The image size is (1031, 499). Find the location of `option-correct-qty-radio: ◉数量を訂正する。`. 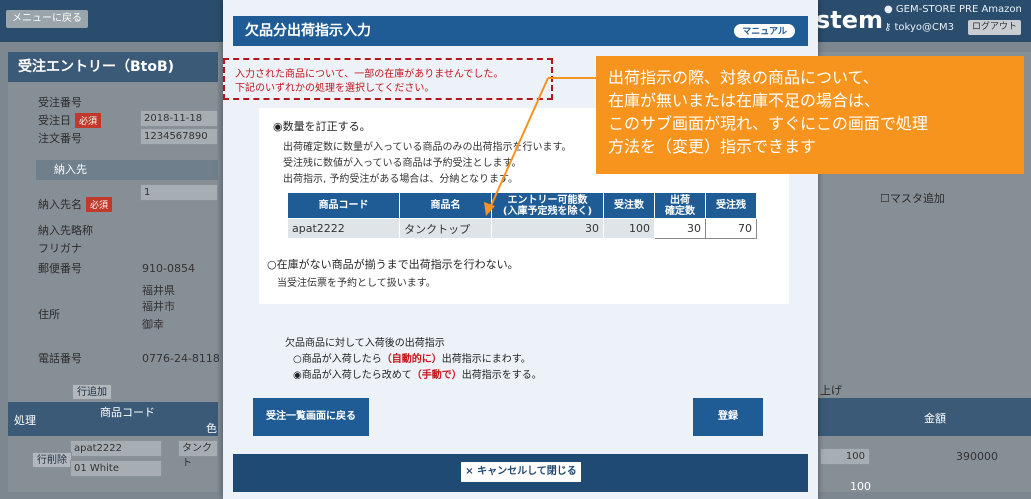

option-correct-qty-radio: ◉数量を訂正する。 is located at coordinates (322, 126).